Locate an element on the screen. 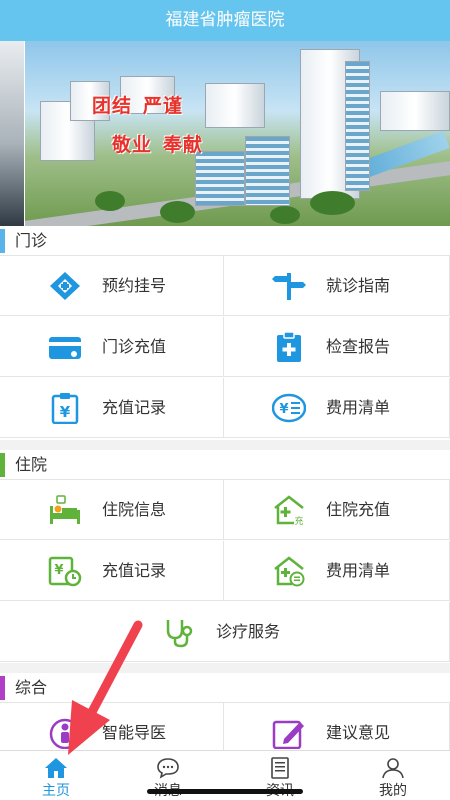  appointment-registration-button: 预约挂号 is located at coordinates (112, 286).